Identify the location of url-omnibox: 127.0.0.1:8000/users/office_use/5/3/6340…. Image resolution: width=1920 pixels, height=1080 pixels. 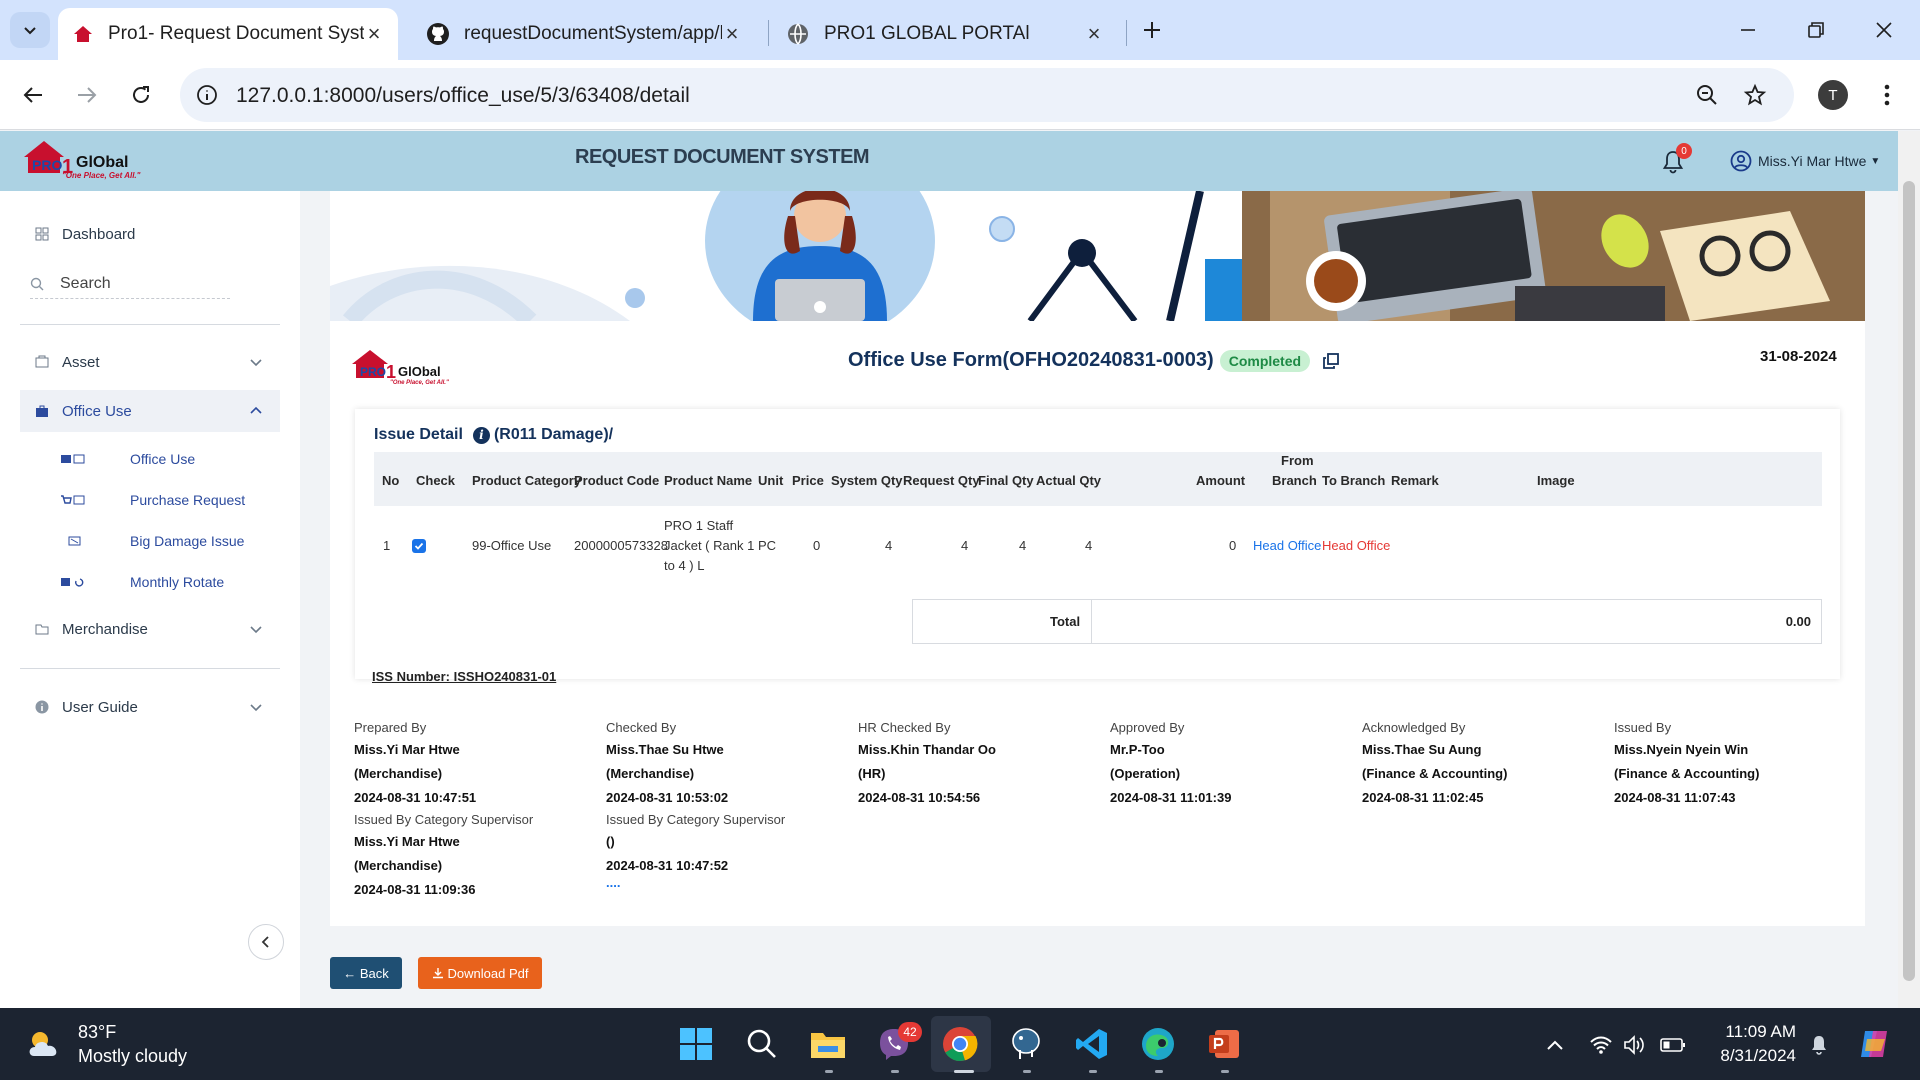
(987, 95).